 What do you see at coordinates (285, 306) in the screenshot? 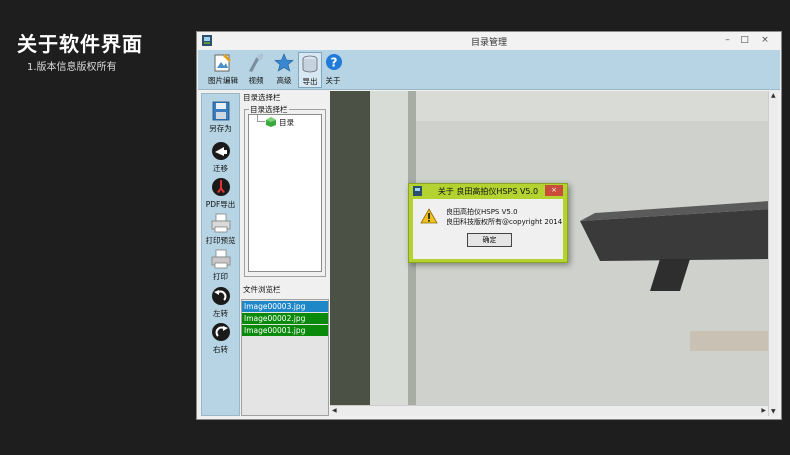
I see `file-list-item: Image00003.jpg` at bounding box center [285, 306].